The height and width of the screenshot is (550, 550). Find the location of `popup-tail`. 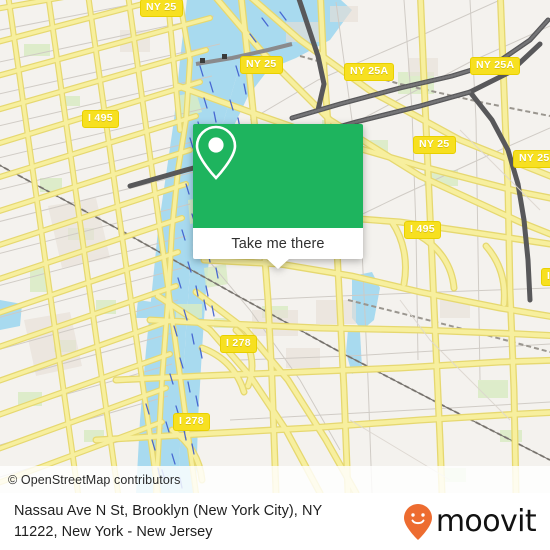

popup-tail is located at coordinates (278, 264).